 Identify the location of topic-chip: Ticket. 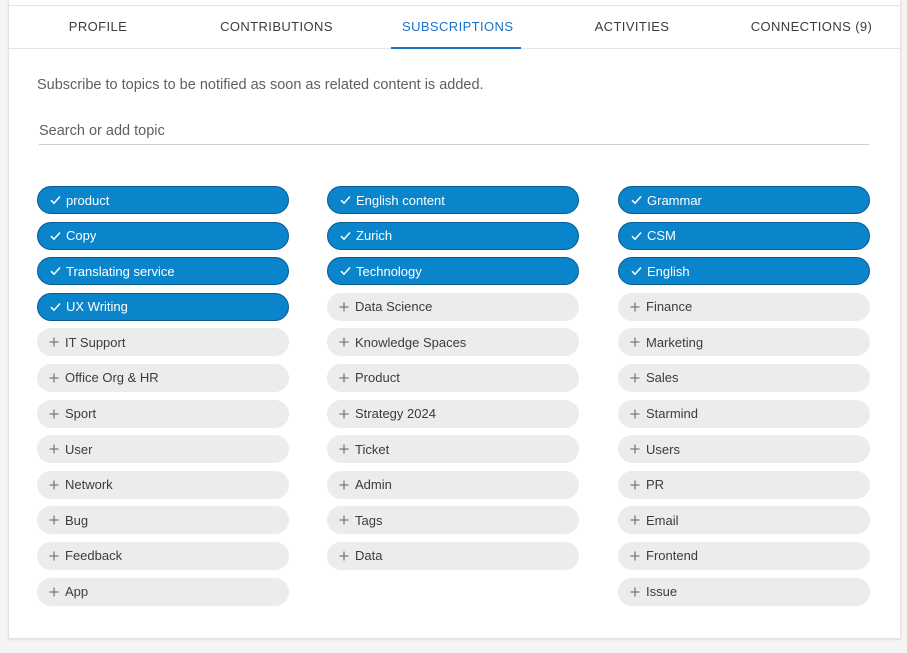
(453, 449).